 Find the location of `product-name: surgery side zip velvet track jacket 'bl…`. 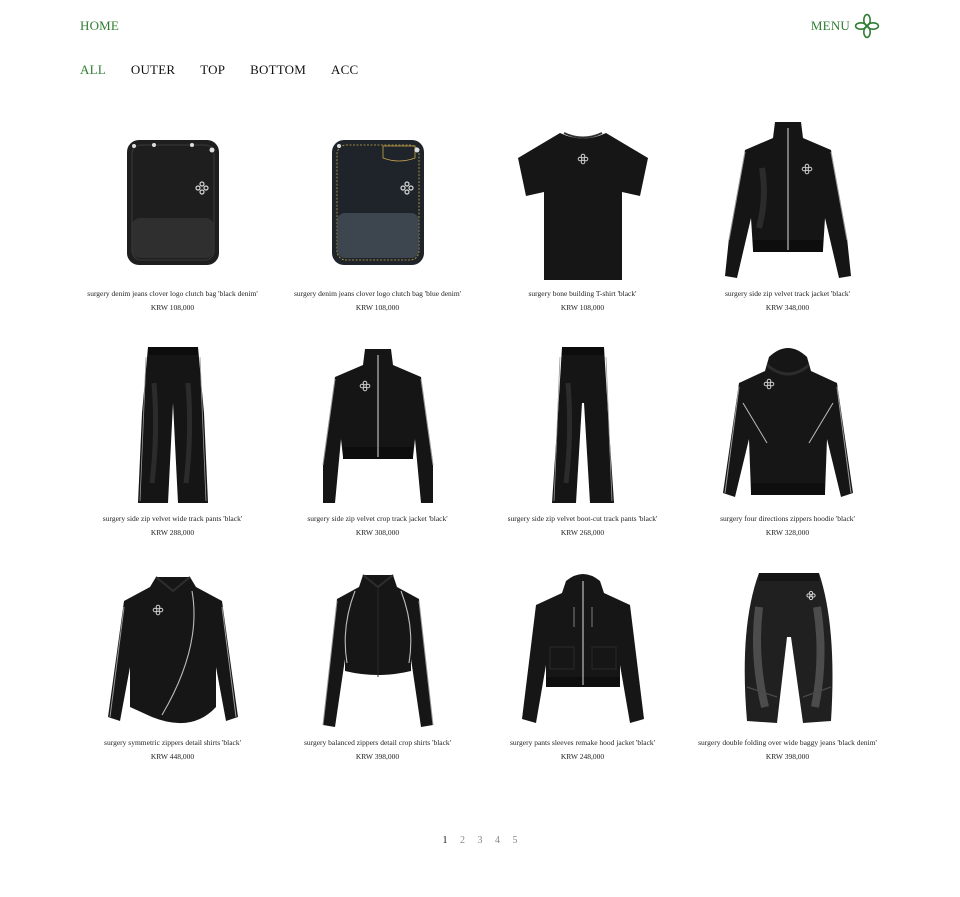

product-name: surgery side zip velvet track jacket 'bl… is located at coordinates (787, 293).